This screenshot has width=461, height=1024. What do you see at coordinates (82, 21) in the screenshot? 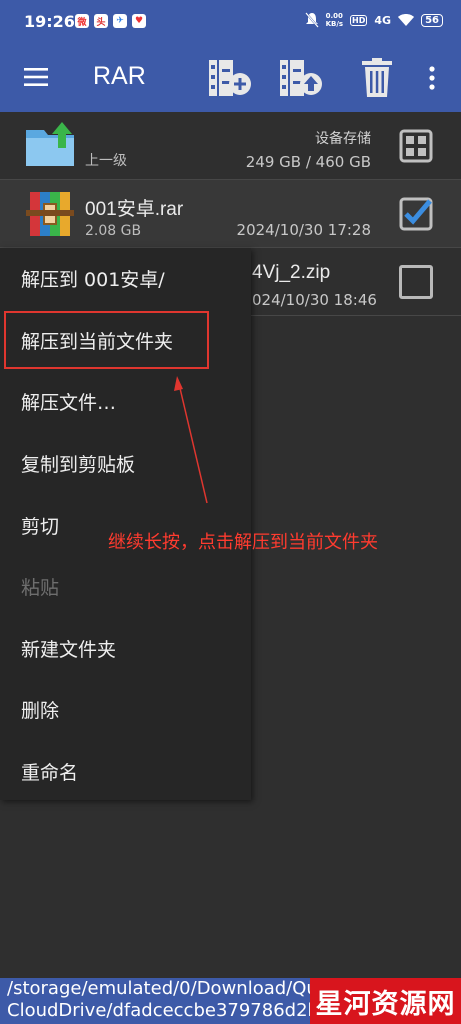
I see `notification-app-icon: 微` at bounding box center [82, 21].